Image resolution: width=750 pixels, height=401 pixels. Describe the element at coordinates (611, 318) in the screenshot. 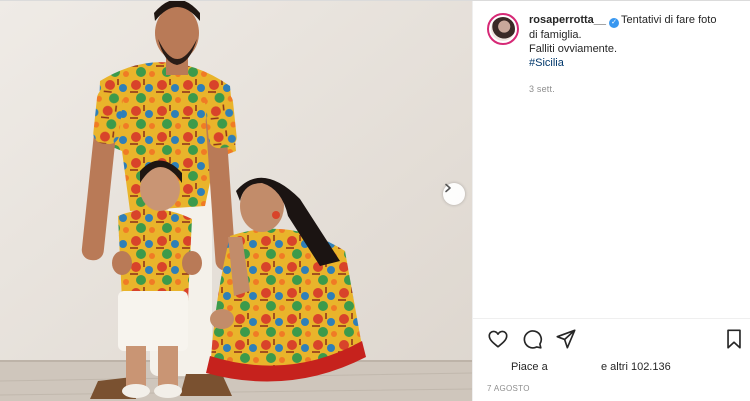

I see `actions-divider` at that location.